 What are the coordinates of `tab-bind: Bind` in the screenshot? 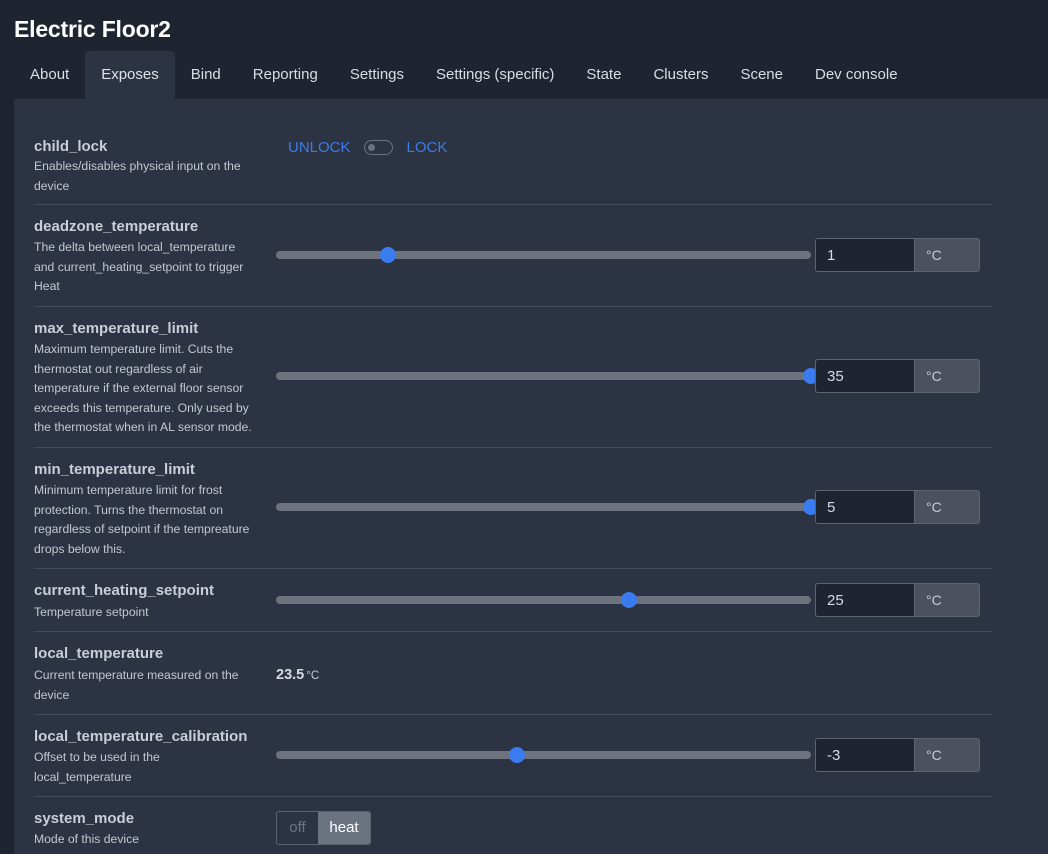 It's located at (206, 75).